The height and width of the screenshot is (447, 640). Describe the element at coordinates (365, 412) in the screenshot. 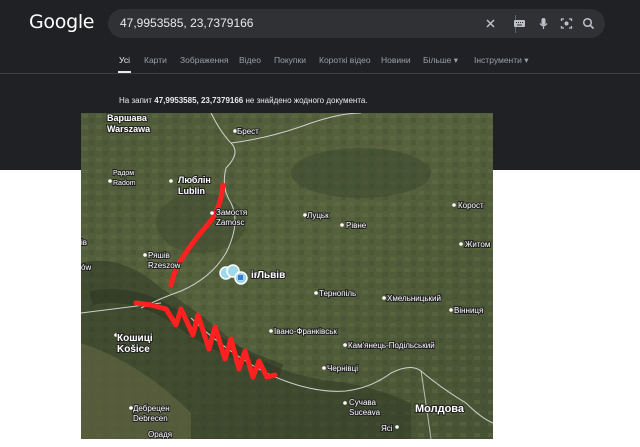

I see `map-label: Suceava` at that location.